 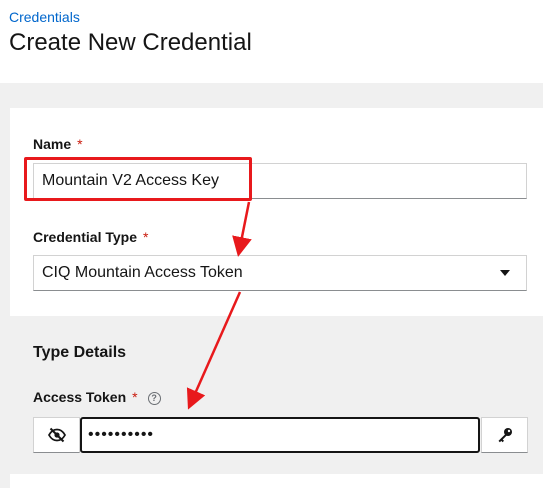 What do you see at coordinates (142, 272) in the screenshot?
I see `credential-type-value: CIQ Mountain Access Token` at bounding box center [142, 272].